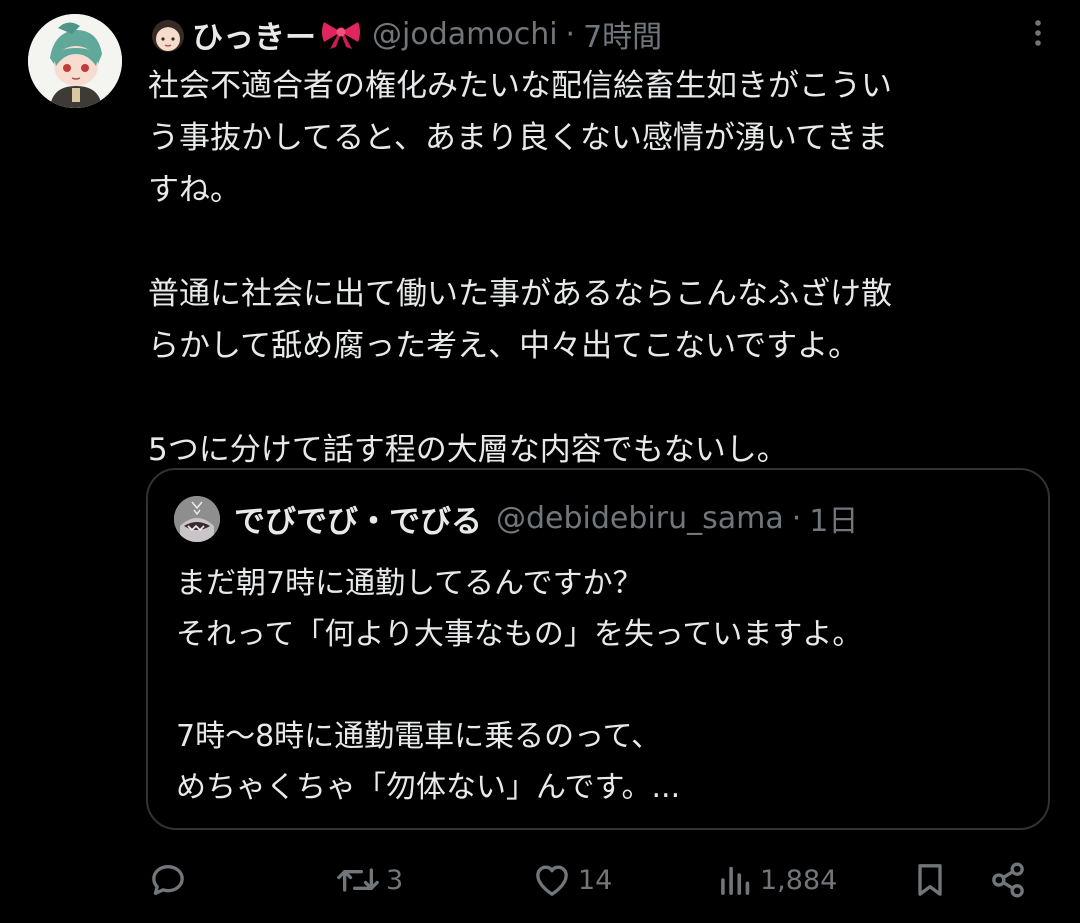 The width and height of the screenshot is (1080, 923). I want to click on quoted-author-avatar, so click(197, 519).